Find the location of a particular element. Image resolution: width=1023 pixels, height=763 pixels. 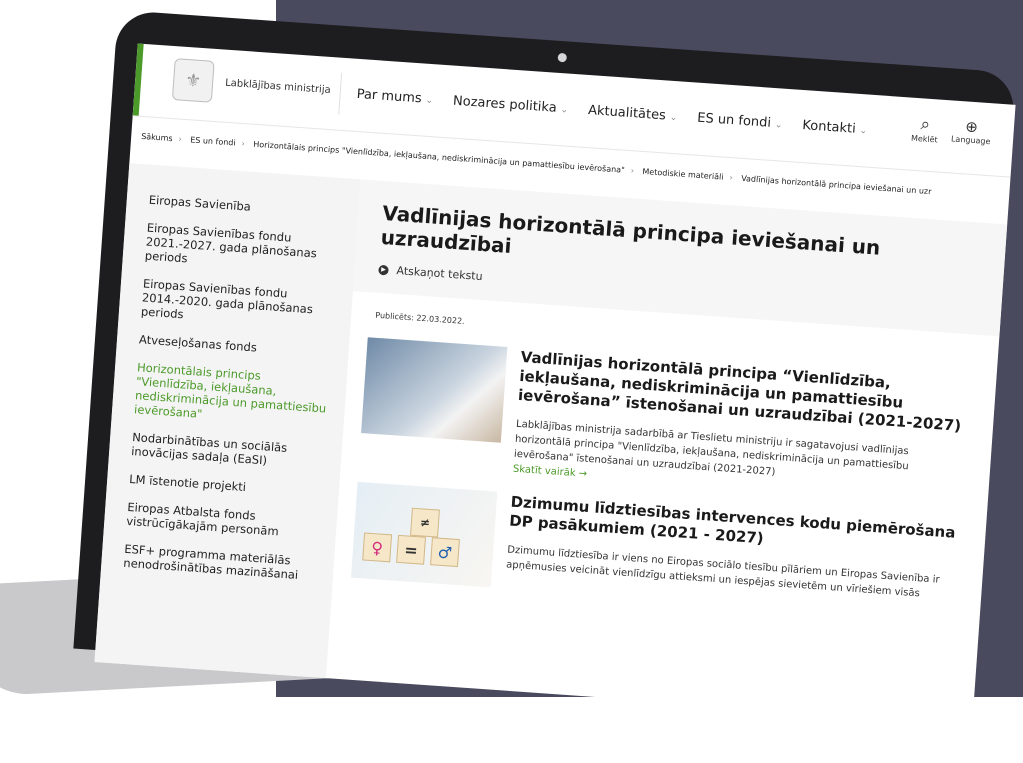

search-button: ⌕ Meklēt is located at coordinates (925, 129).